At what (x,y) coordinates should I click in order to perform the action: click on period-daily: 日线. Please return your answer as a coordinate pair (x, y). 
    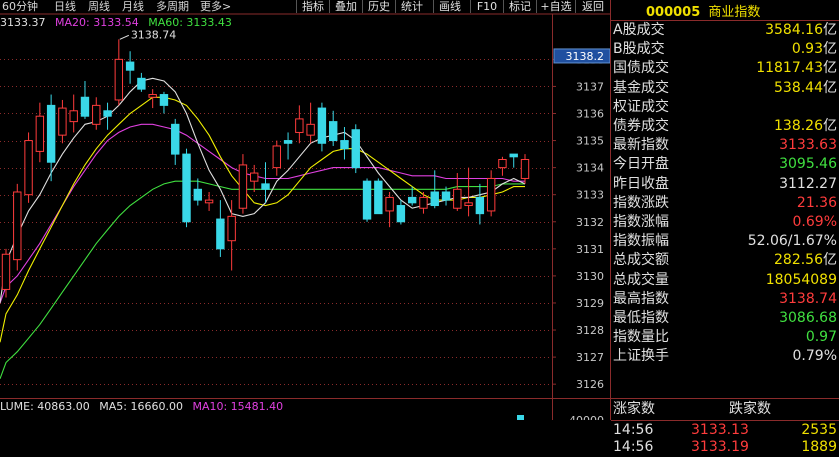
    Looking at the image, I should click on (65, 6).